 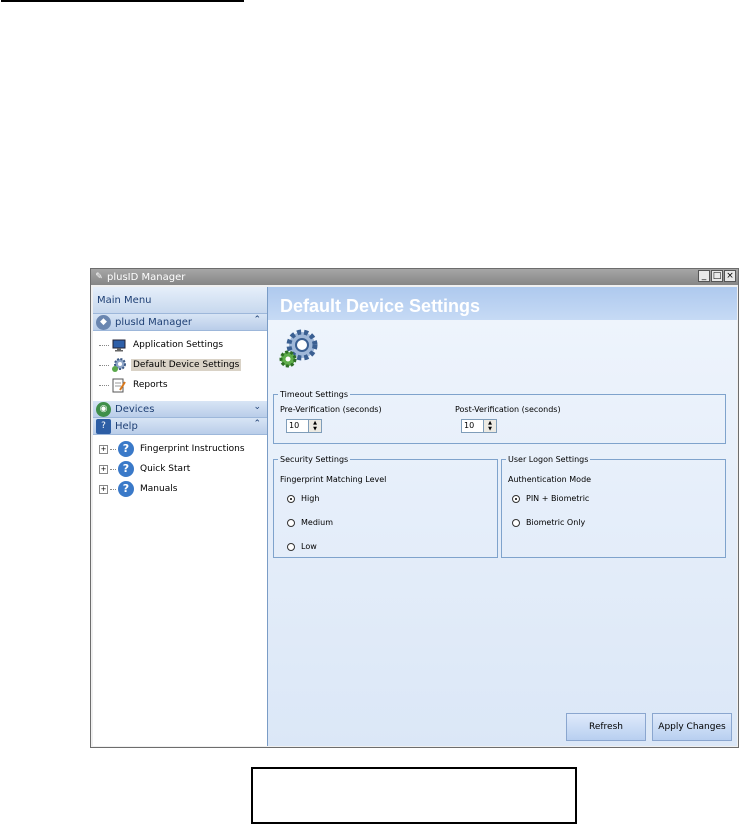 I want to click on sidebar-item-label: Default Device Settings, so click(x=186, y=365).